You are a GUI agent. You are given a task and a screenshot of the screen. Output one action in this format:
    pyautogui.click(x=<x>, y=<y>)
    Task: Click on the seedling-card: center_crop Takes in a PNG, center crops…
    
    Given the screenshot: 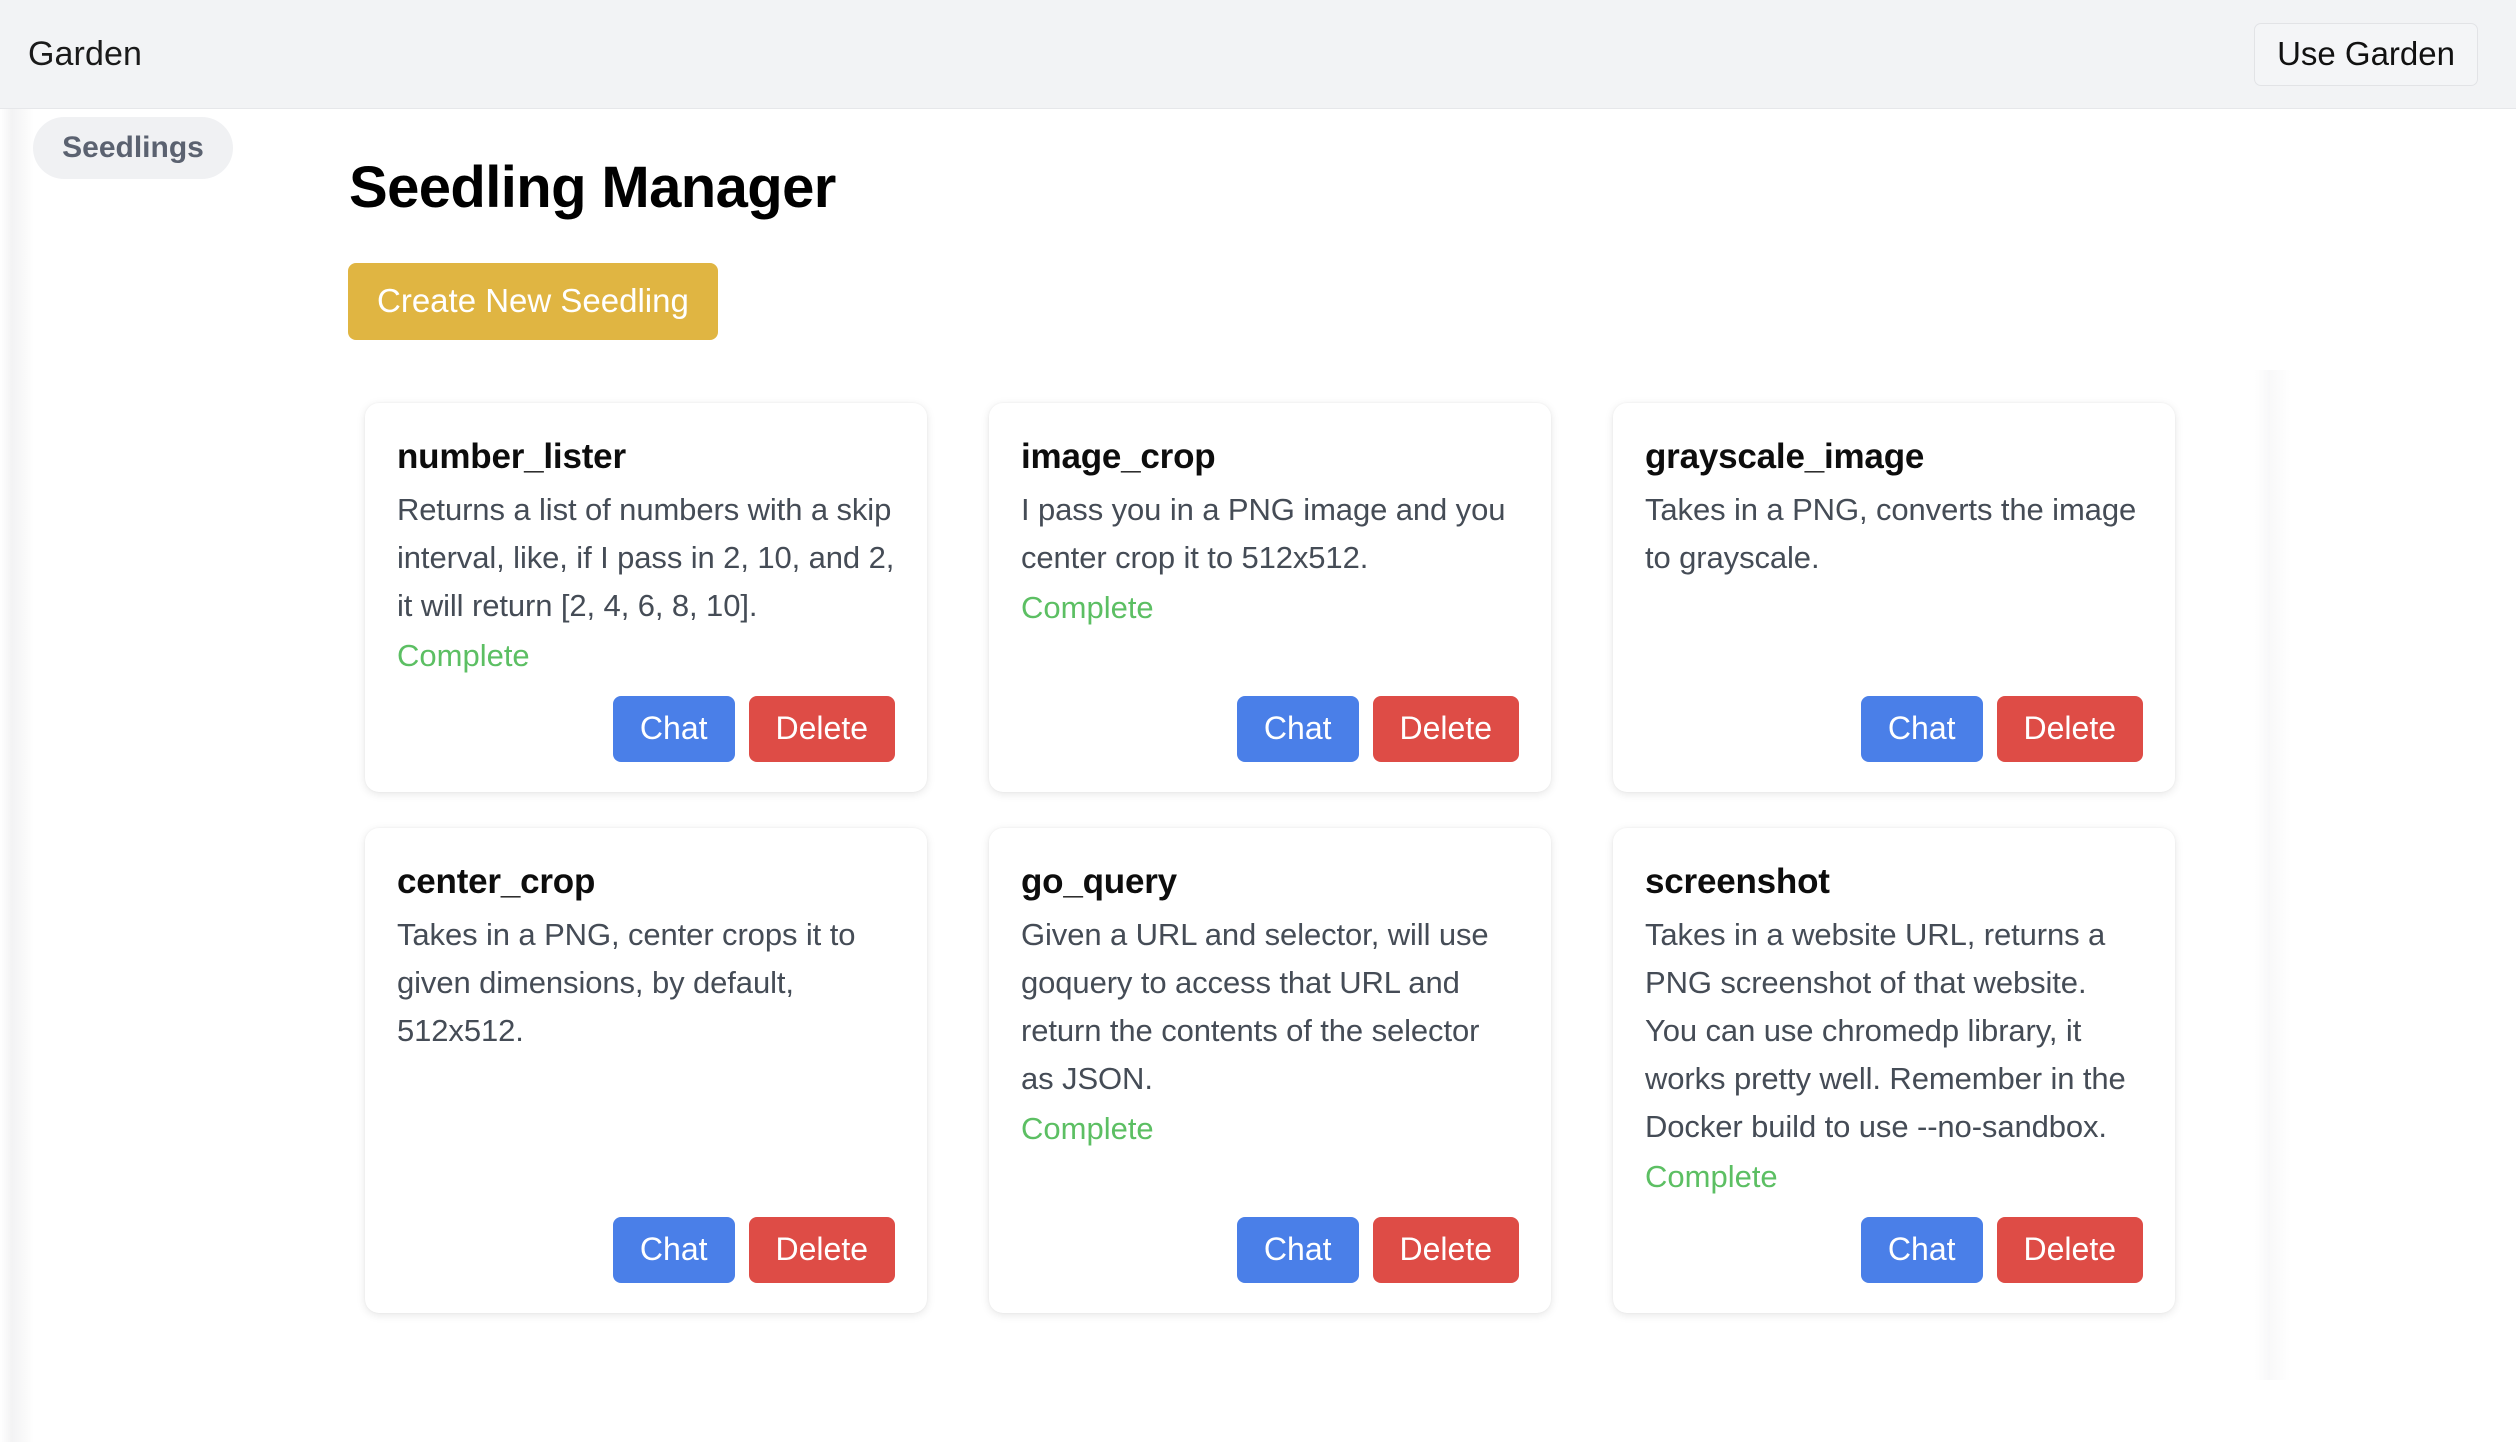 What is the action you would take?
    pyautogui.click(x=646, y=1070)
    